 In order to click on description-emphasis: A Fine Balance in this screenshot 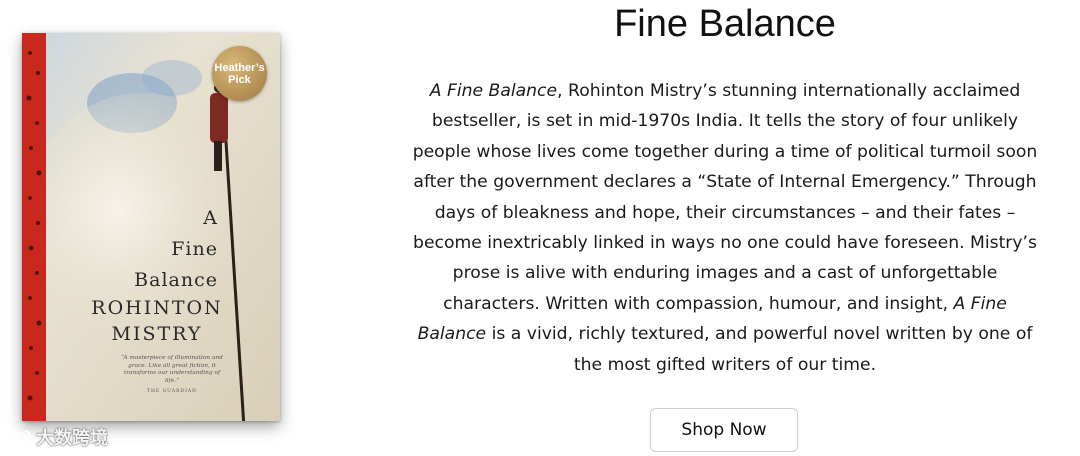, I will do `click(493, 91)`.